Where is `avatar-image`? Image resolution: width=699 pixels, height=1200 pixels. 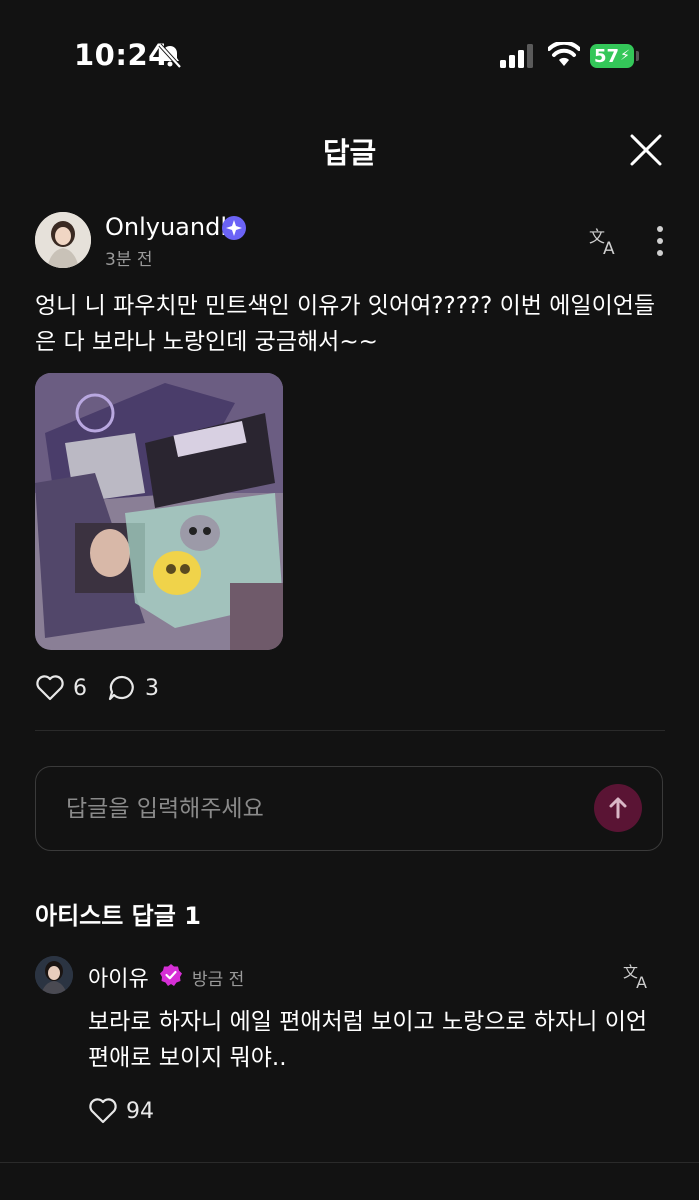
avatar-image is located at coordinates (63, 240).